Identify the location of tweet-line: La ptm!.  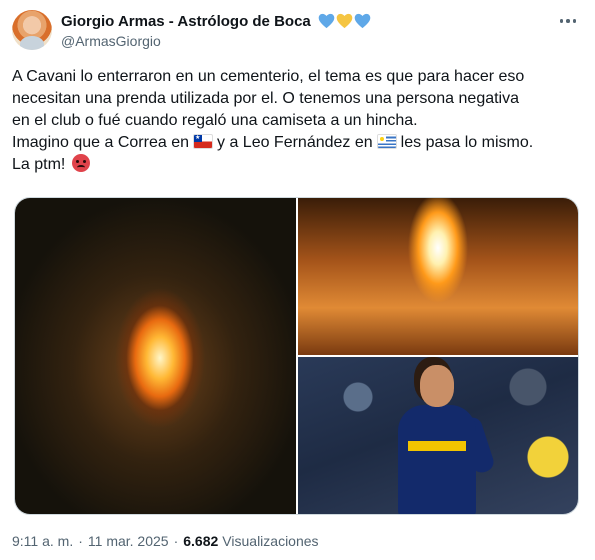
(299, 165).